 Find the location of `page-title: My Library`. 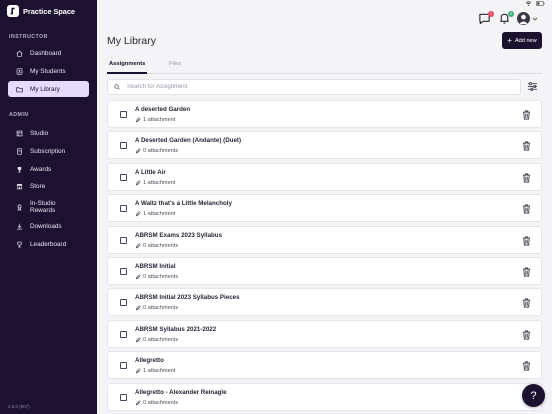

page-title: My Library is located at coordinates (132, 41).